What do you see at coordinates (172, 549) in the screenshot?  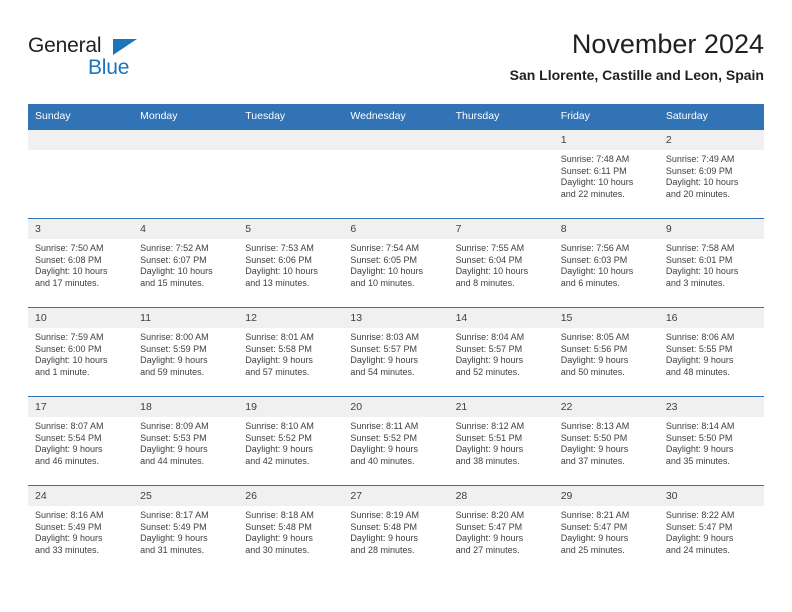 I see `daylight-text-2: and 31 minutes.` at bounding box center [172, 549].